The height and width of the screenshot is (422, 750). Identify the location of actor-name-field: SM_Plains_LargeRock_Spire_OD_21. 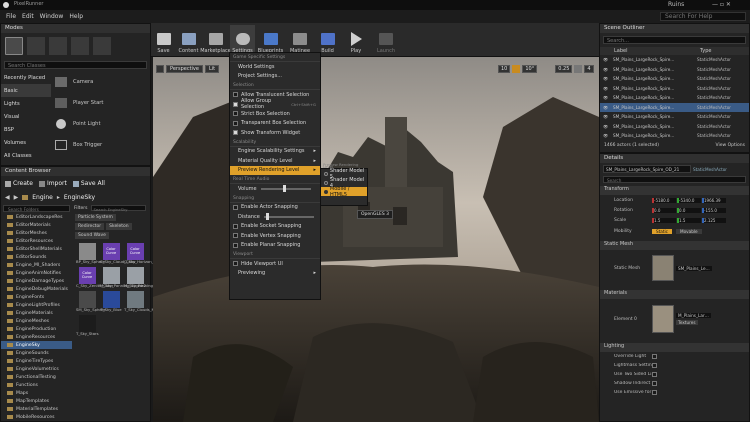
(647, 169).